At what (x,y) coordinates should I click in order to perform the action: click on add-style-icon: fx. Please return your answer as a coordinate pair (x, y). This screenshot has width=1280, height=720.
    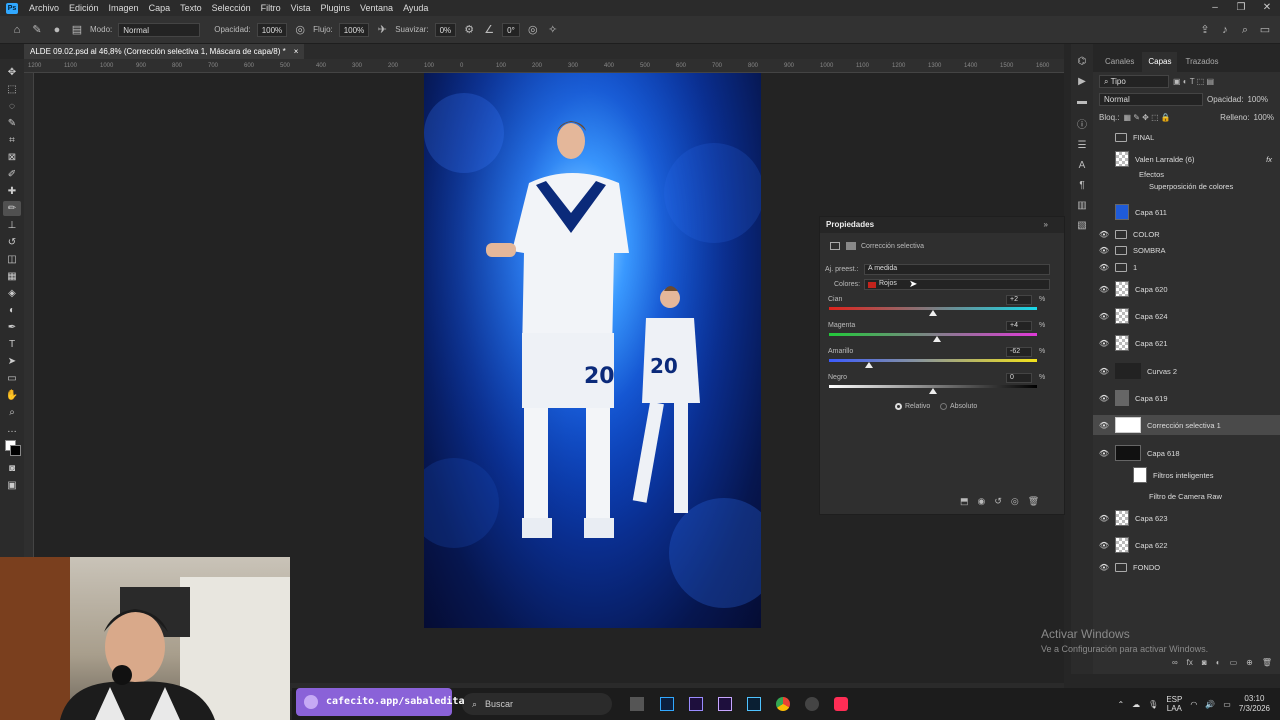
    Looking at the image, I should click on (1190, 666).